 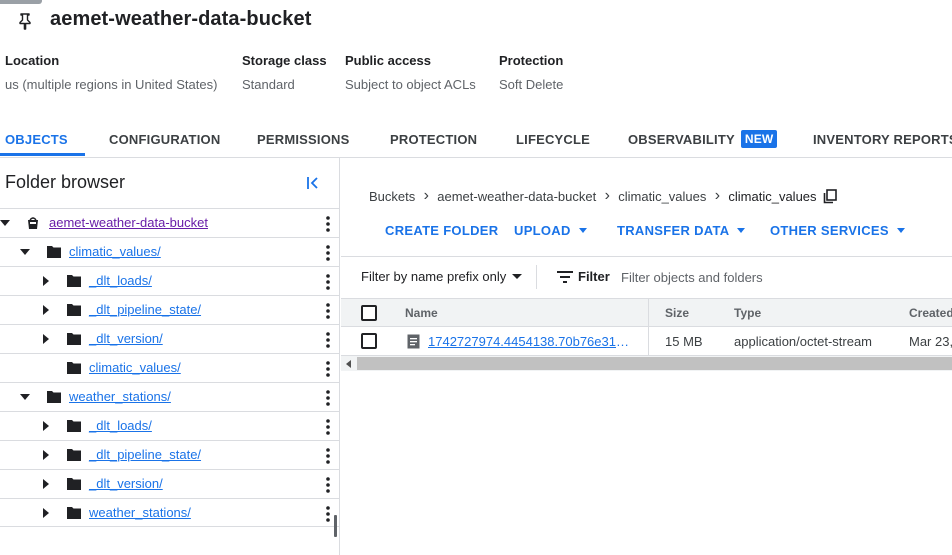 I want to click on tree-label: aemet-weather-data-bucket, so click(x=128, y=222).